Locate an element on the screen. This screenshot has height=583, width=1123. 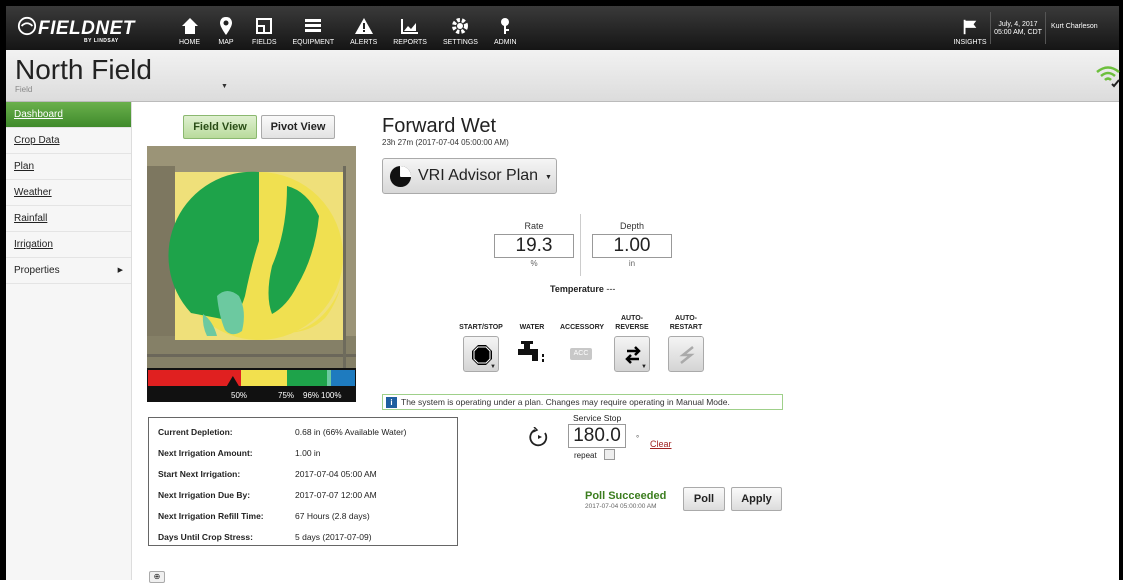
sidebar-item-dashboard: Dashboard is located at coordinates (68, 115).